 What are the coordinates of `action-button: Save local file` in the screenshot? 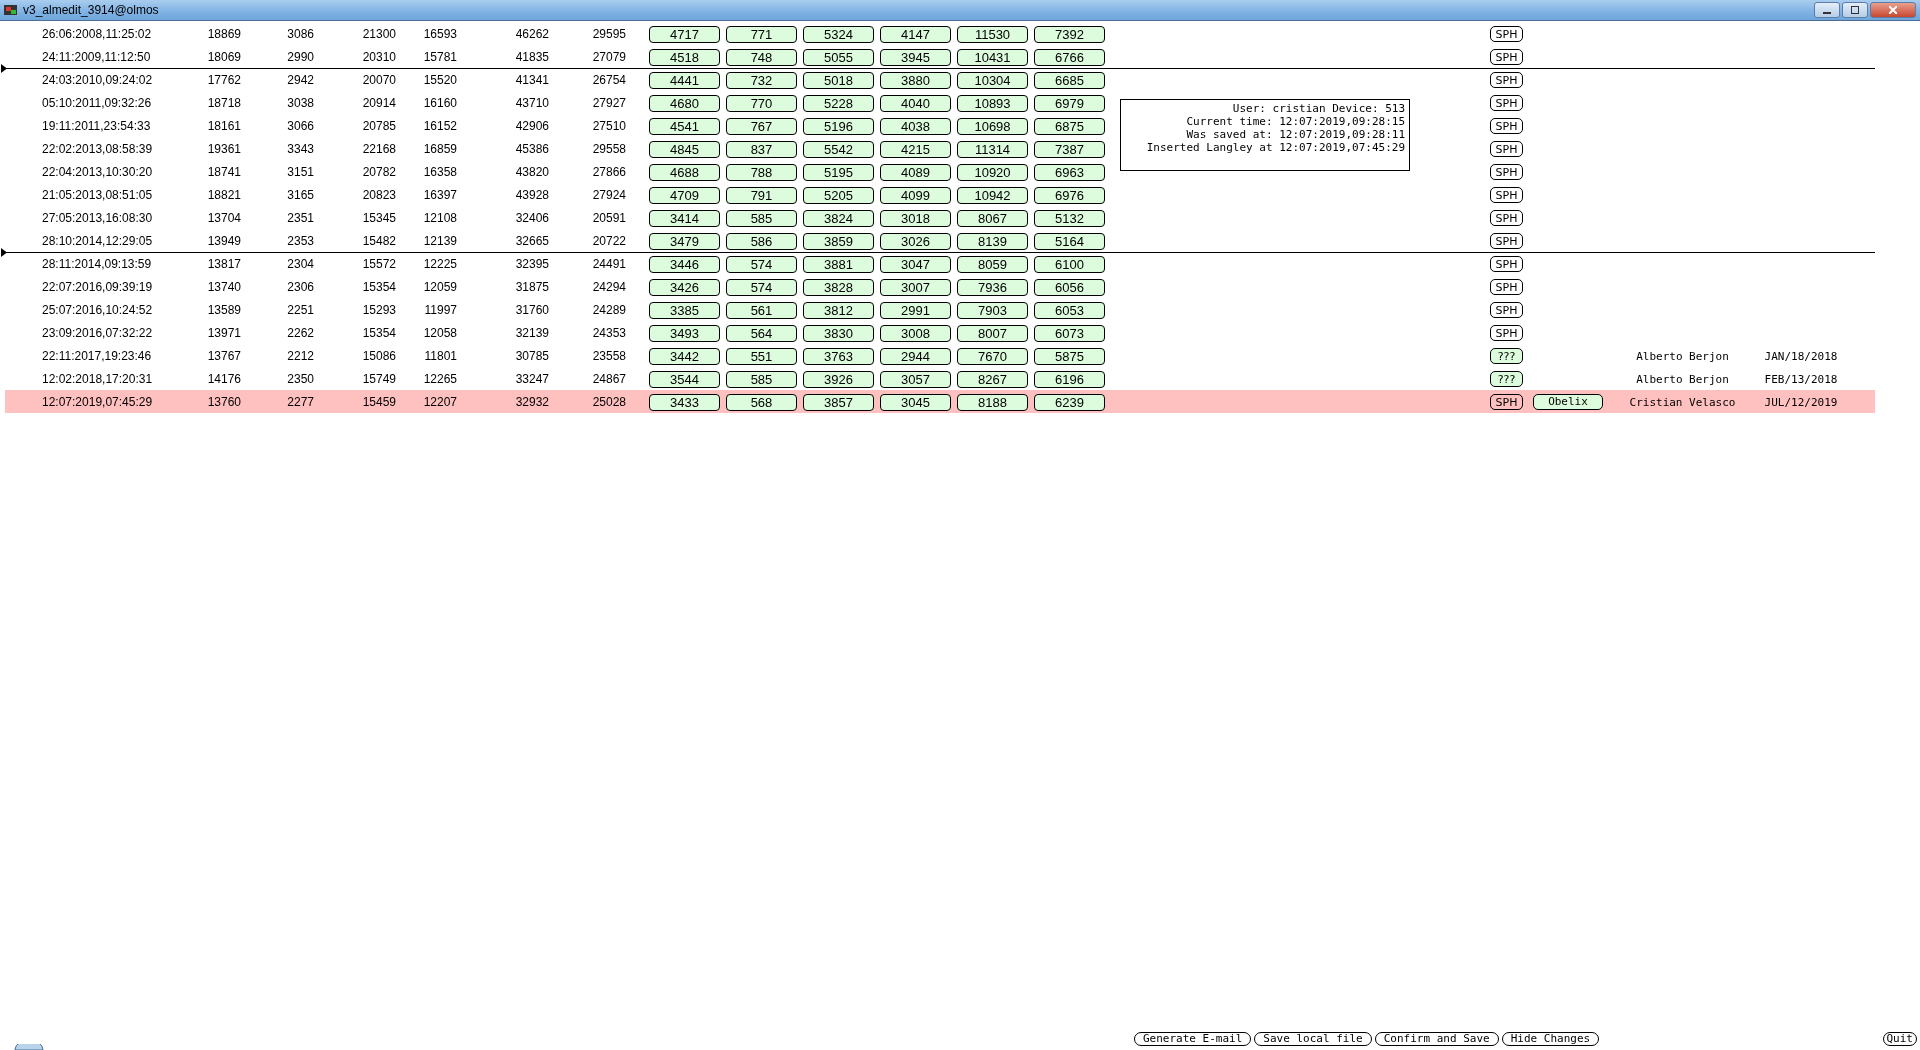 It's located at (1313, 1039).